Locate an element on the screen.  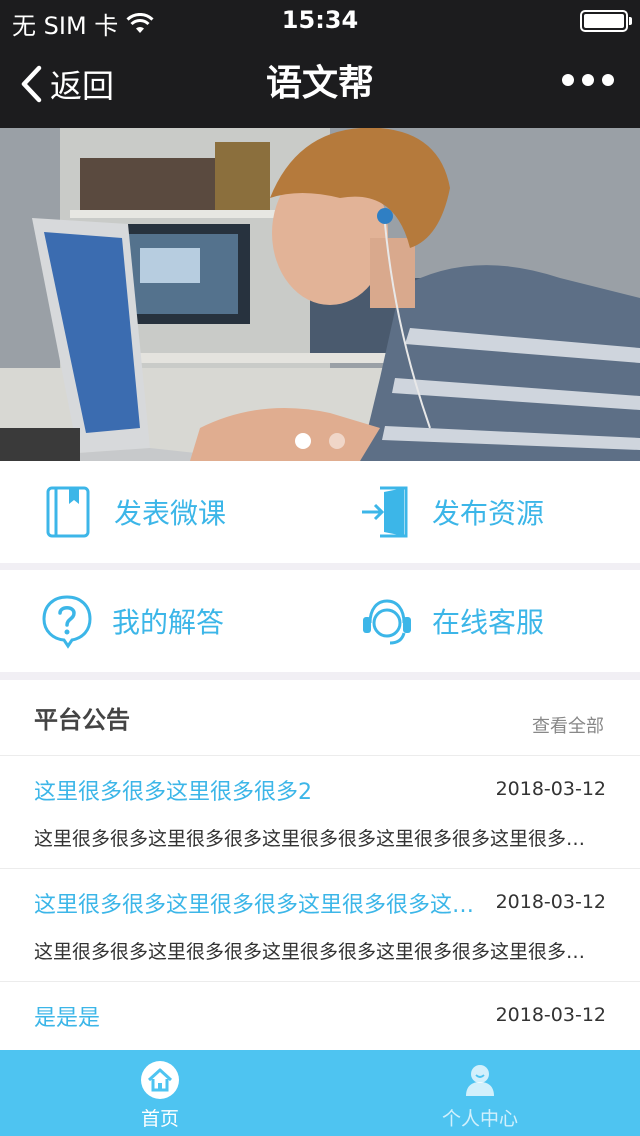
tab-home: 首页 is located at coordinates (160, 1093).